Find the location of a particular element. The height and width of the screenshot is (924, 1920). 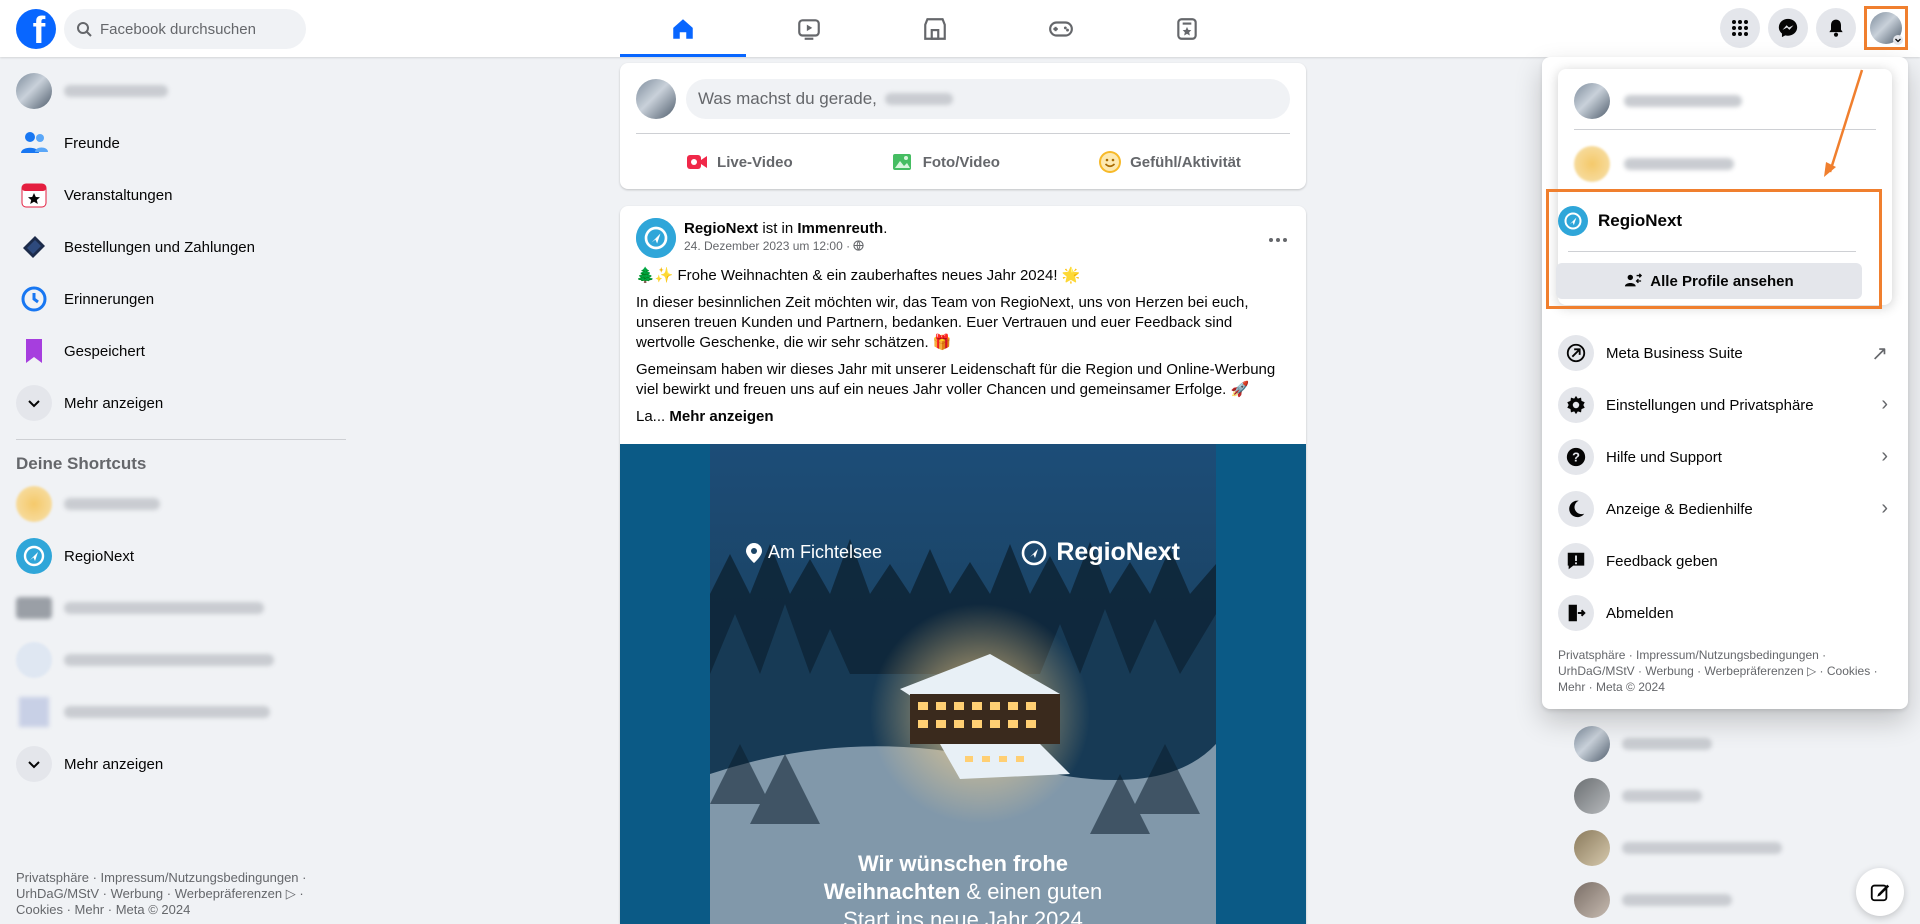

new-message-button is located at coordinates (1880, 892).